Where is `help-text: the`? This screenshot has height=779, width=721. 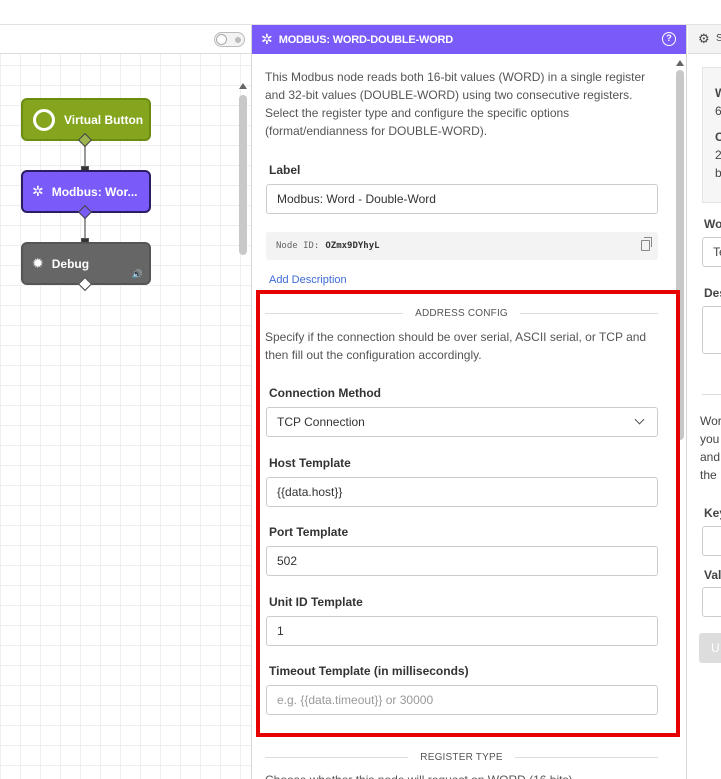 help-text: the is located at coordinates (708, 475).